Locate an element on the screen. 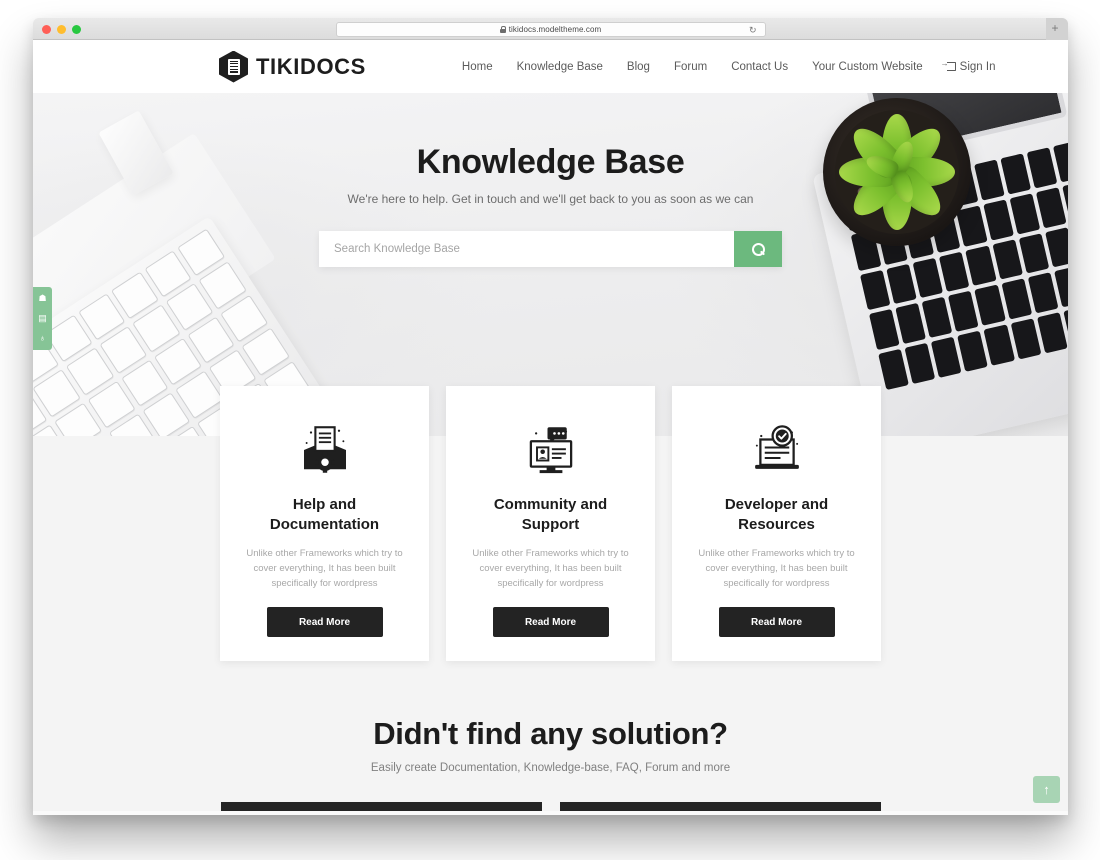  nav-item-knowledge-base: Knowledge Base is located at coordinates (560, 67).